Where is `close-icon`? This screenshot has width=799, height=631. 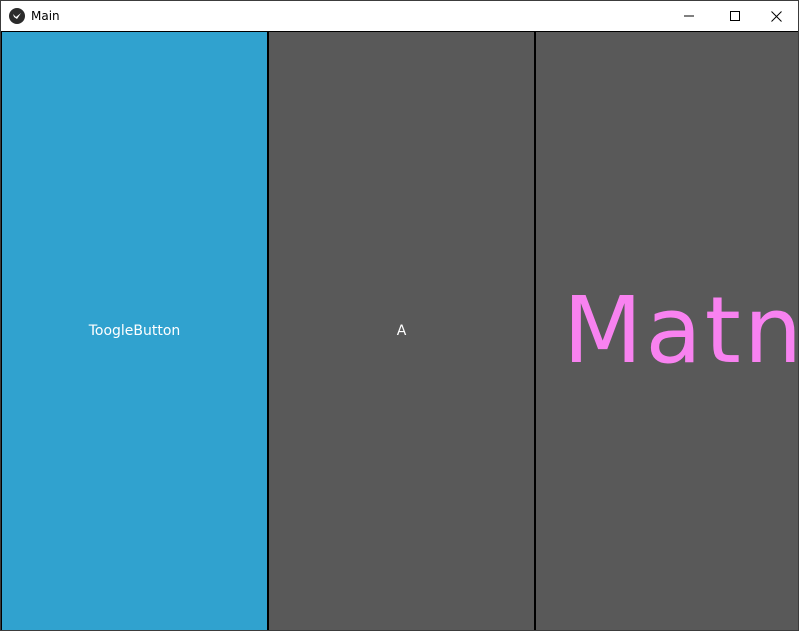 close-icon is located at coordinates (776, 16).